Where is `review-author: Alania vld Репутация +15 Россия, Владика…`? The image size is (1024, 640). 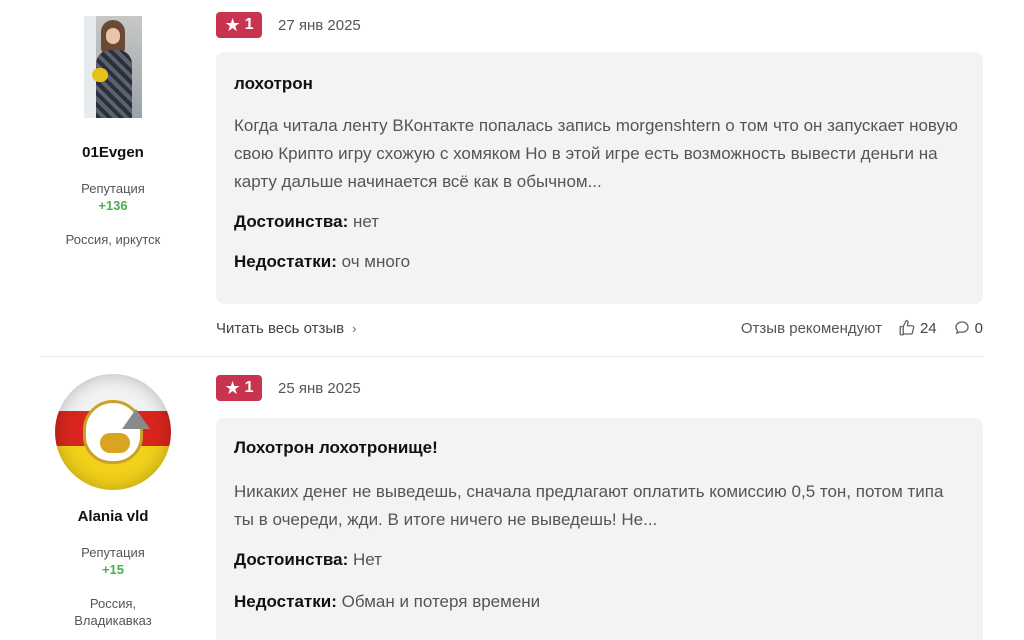
review-author: Alania vld Репутация +15 Россия, Владика… is located at coordinates (113, 501).